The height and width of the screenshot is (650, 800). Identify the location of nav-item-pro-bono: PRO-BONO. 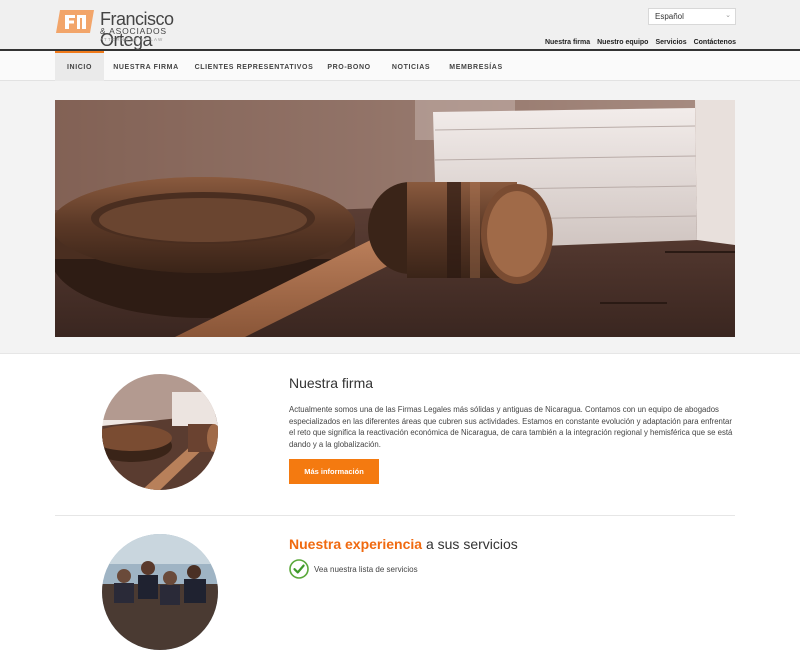
(349, 66).